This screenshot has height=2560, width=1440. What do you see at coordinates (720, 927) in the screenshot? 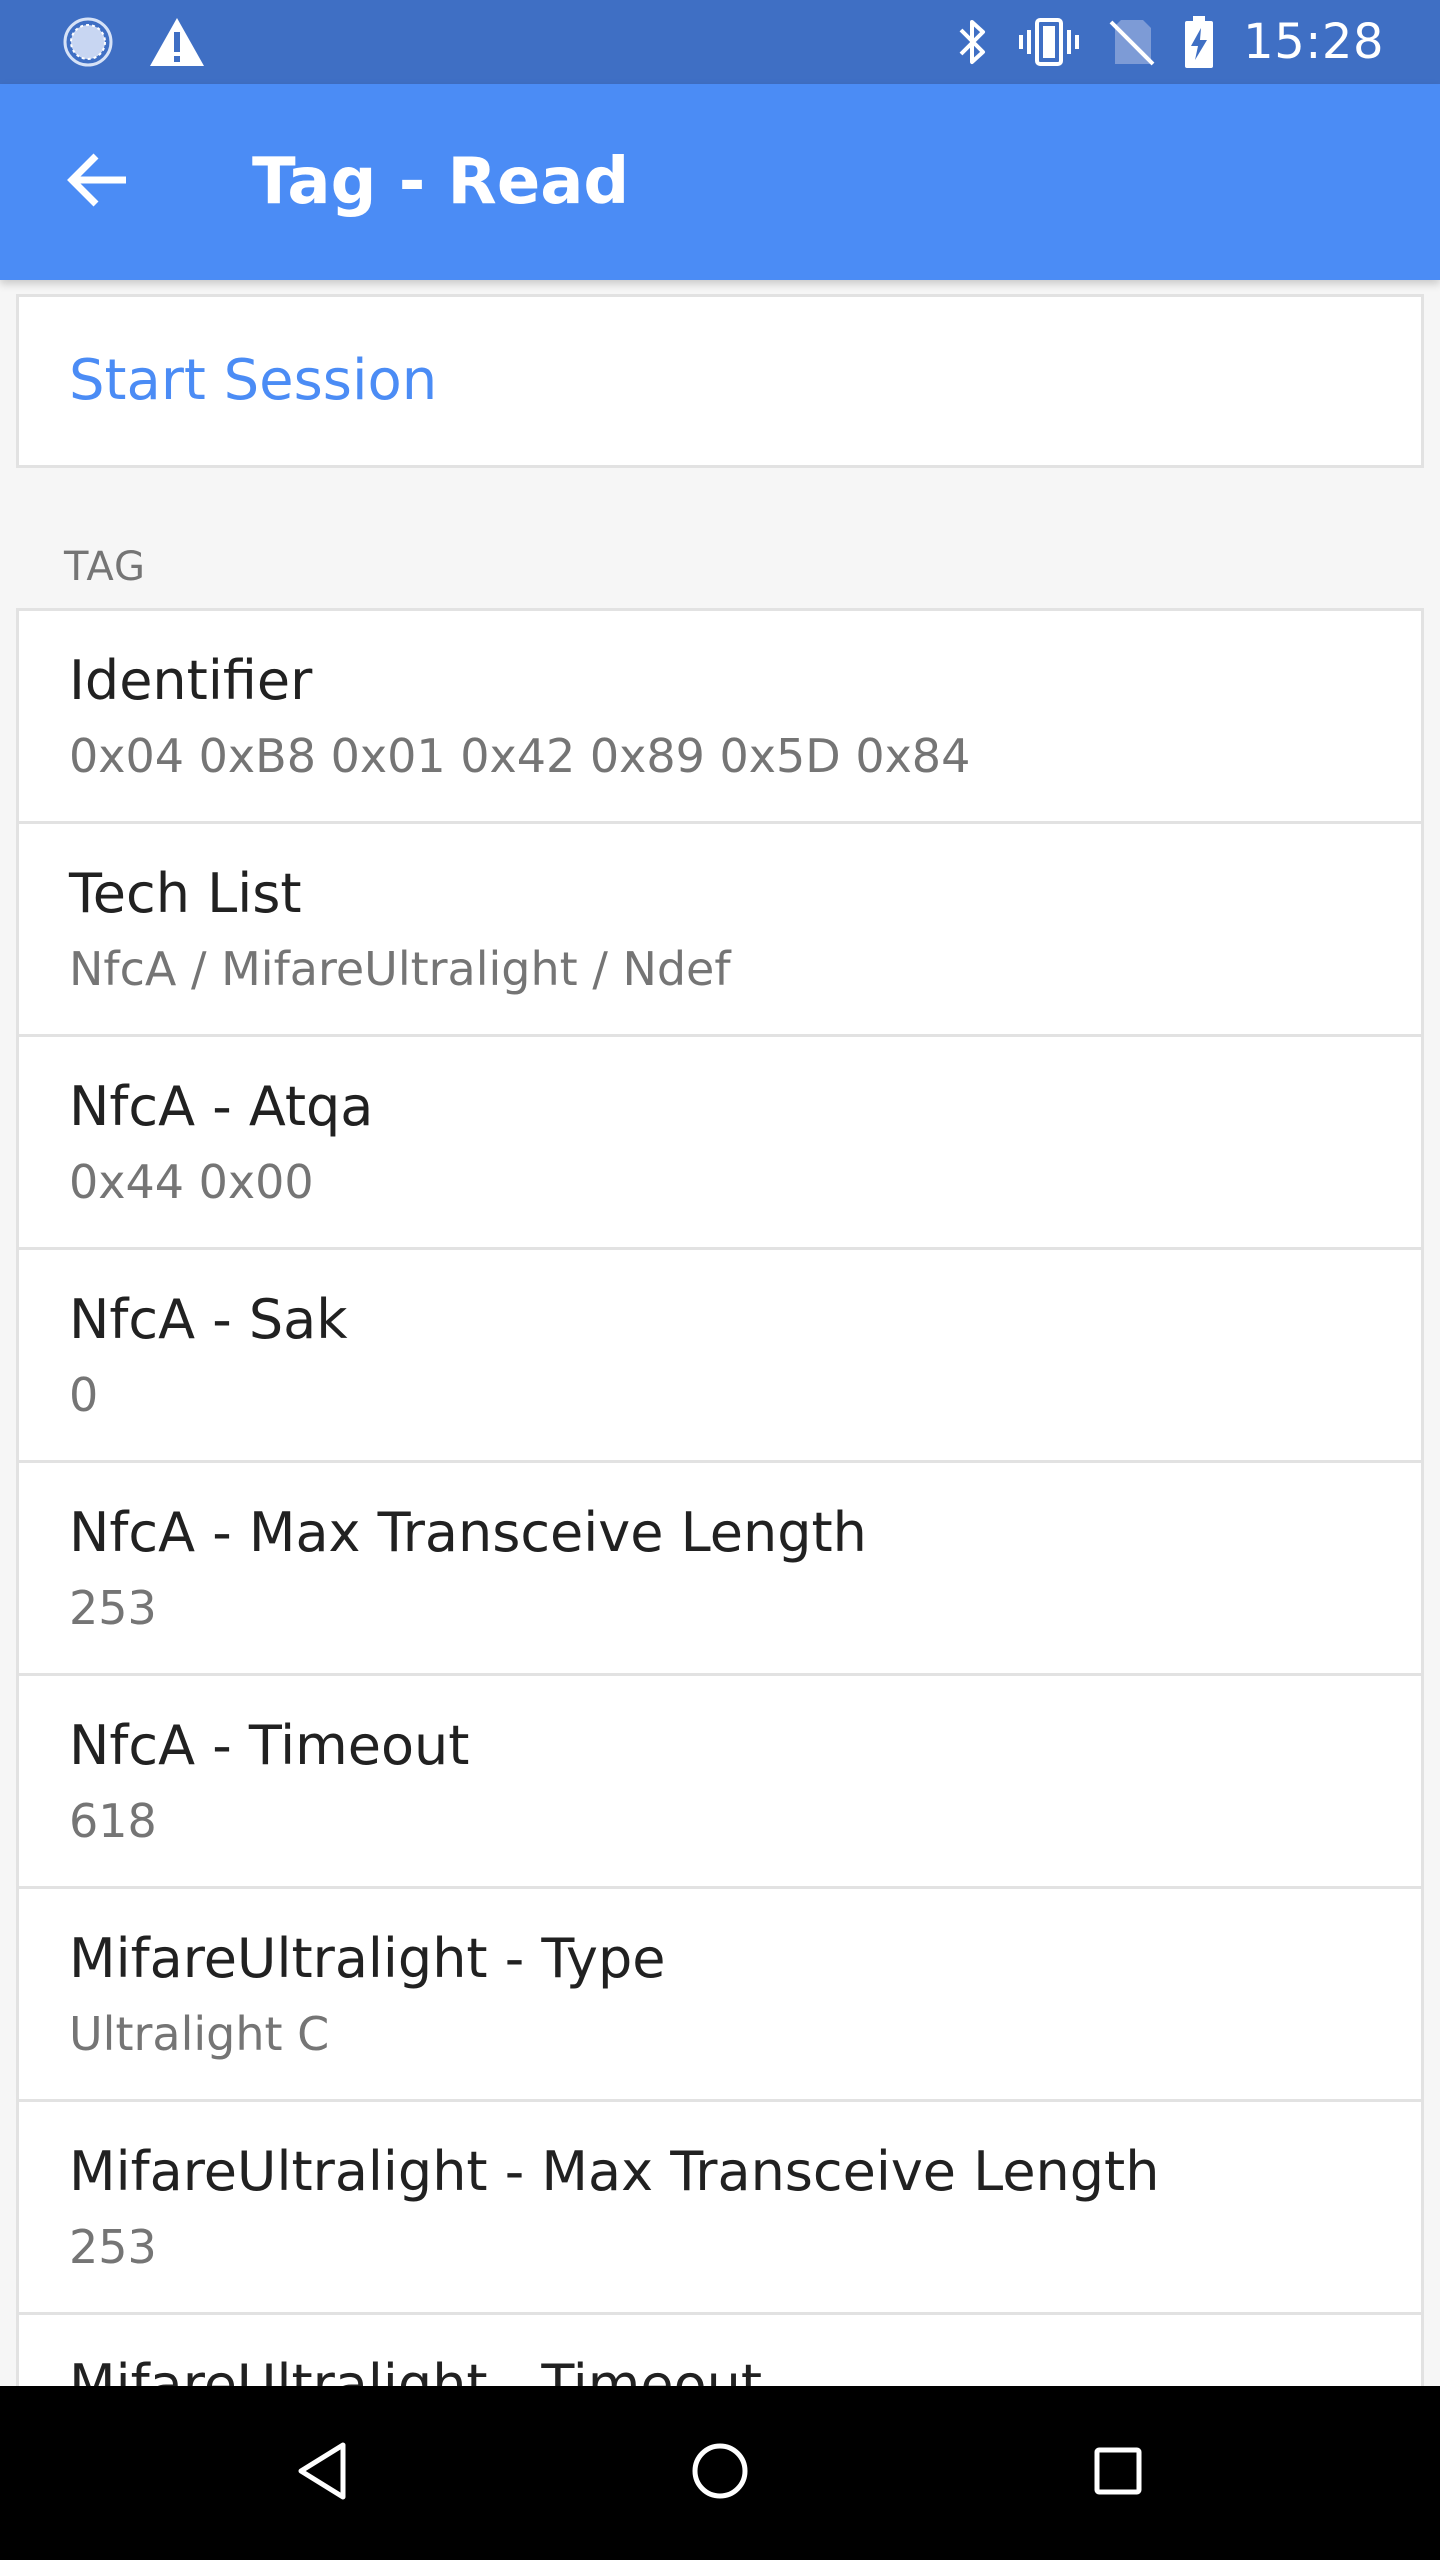
I see `list-item: Tech List NfcA / MifareUltralight / Ndef` at bounding box center [720, 927].